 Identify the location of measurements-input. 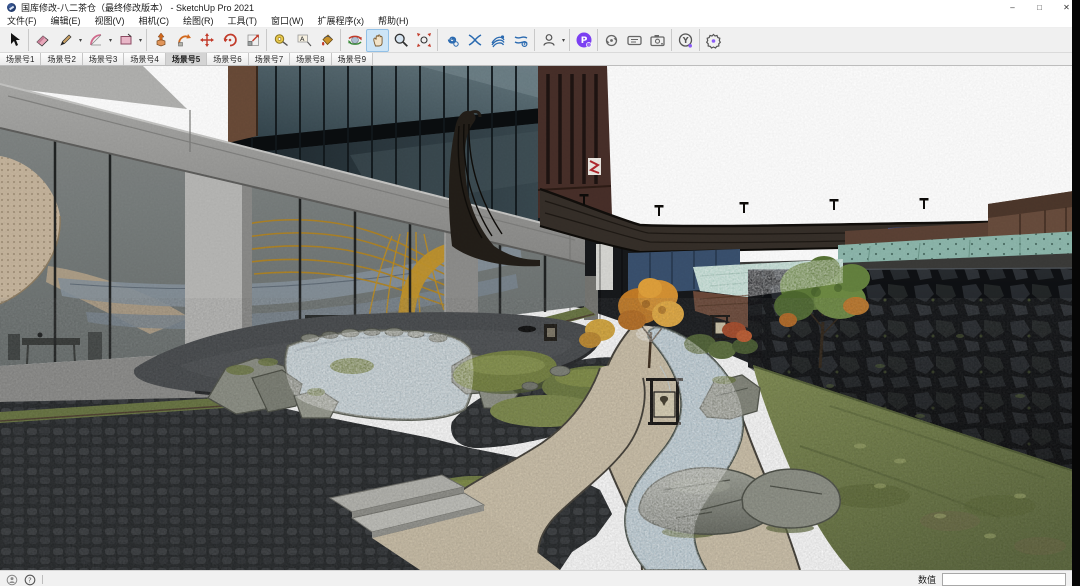
(1004, 579).